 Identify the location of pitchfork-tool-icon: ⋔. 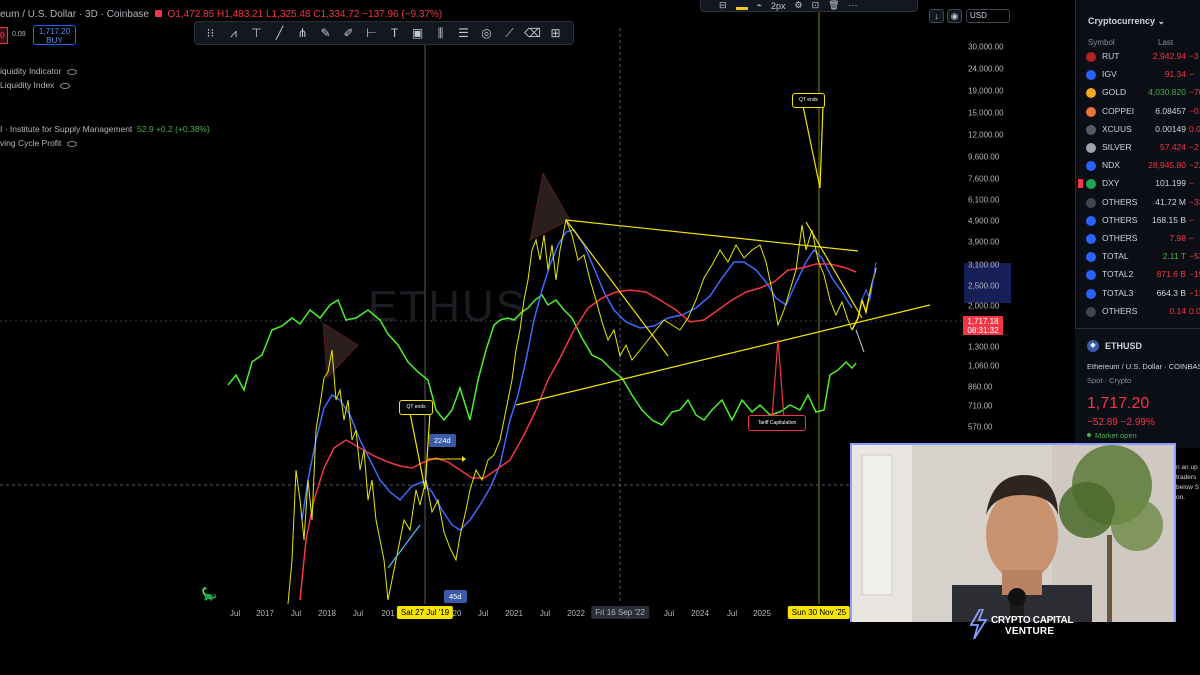
(302, 33).